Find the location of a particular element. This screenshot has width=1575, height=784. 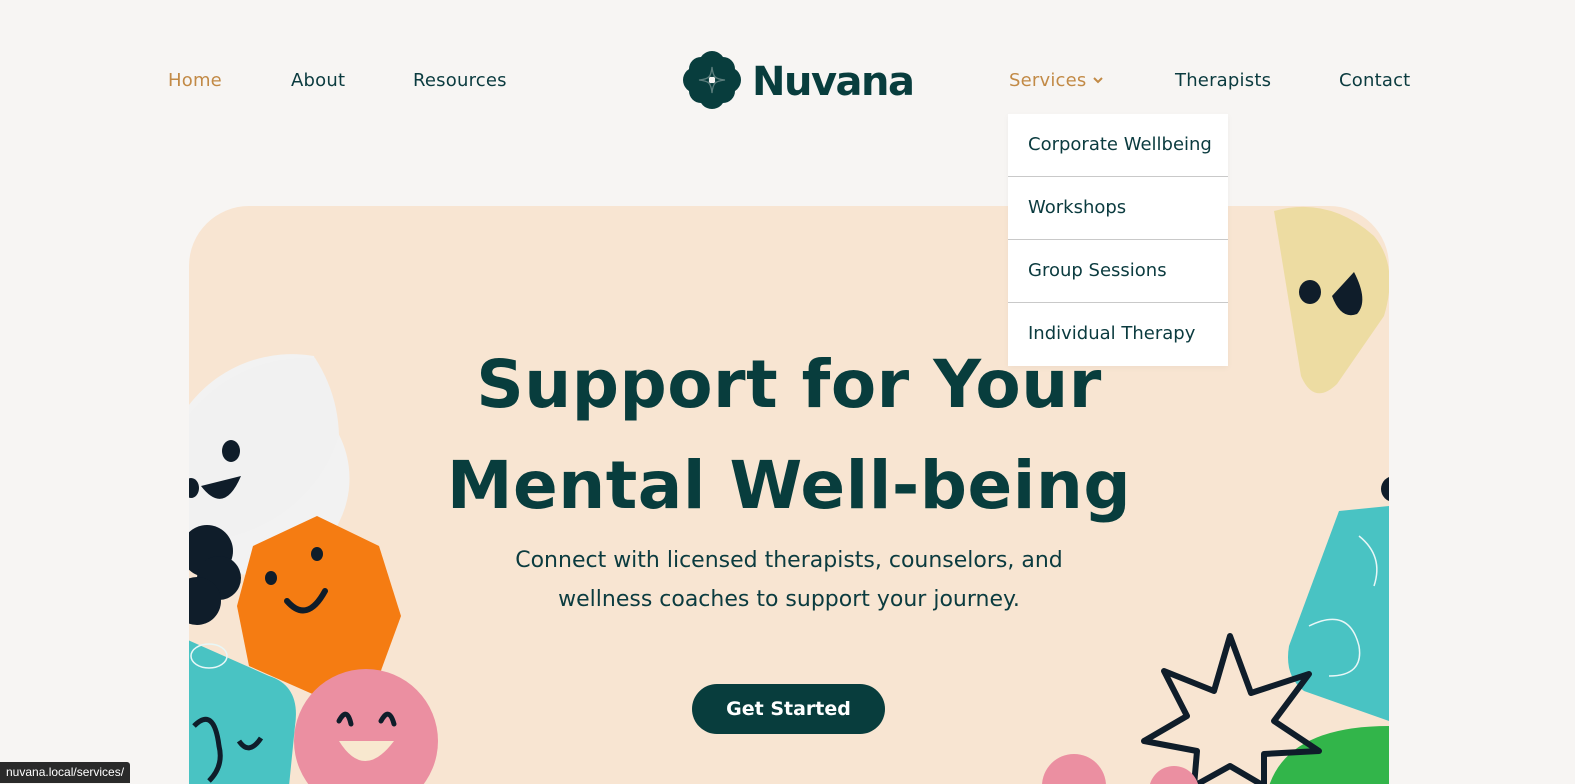

nav-resources: Resources is located at coordinates (460, 80).